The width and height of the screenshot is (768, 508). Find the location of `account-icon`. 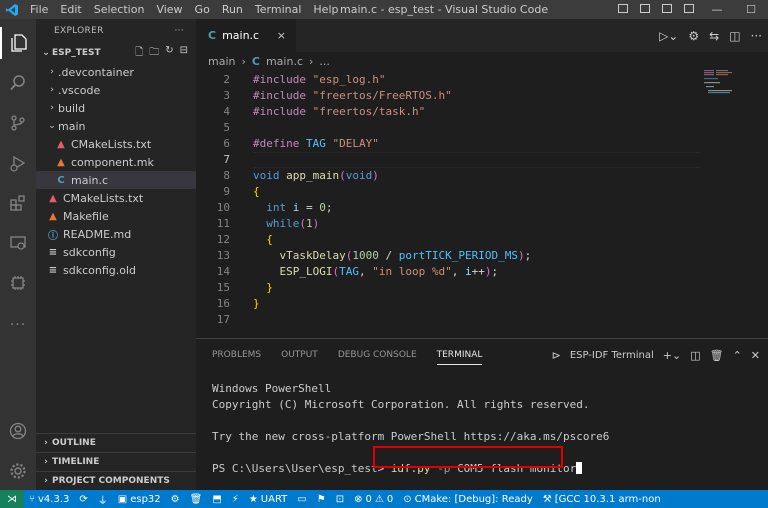

account-icon is located at coordinates (18, 431).